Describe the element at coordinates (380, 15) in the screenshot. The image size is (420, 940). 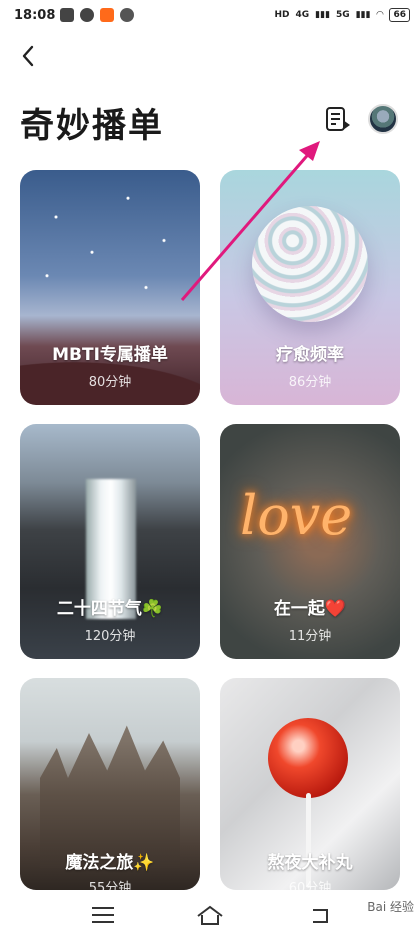
I see `wifi-icon: ◠` at that location.